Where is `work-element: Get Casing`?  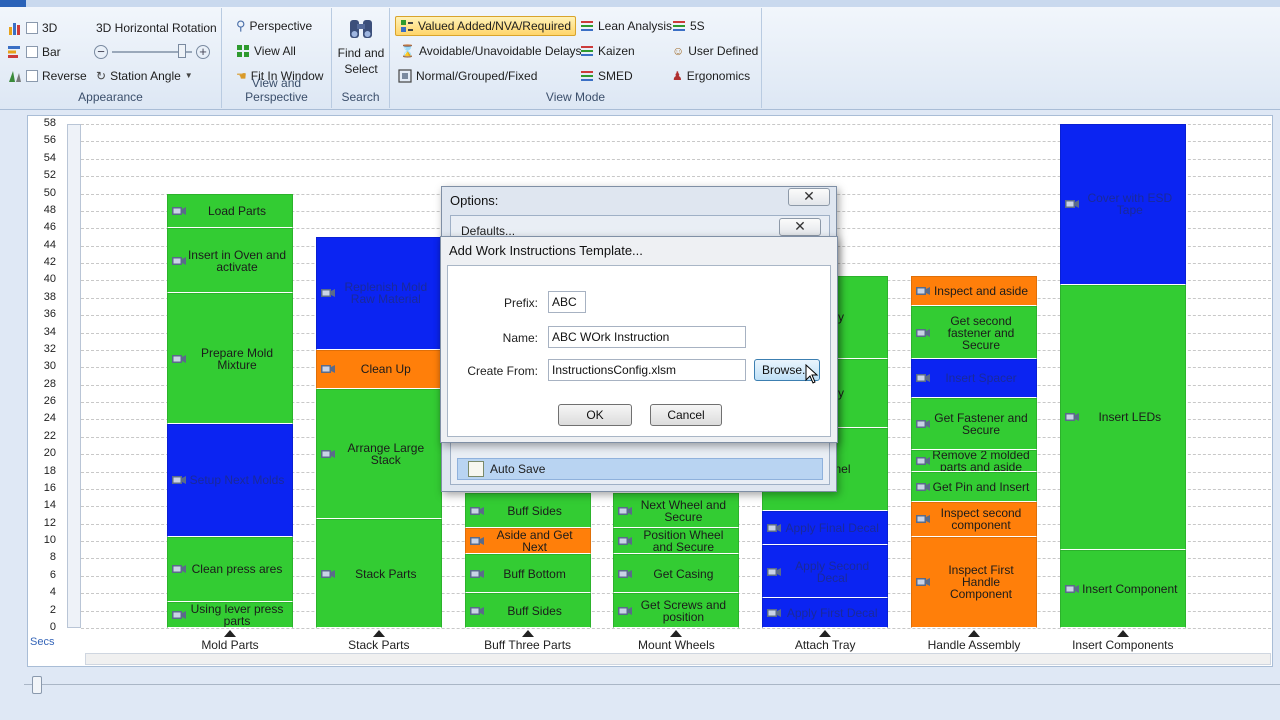
work-element: Get Casing is located at coordinates (676, 574).